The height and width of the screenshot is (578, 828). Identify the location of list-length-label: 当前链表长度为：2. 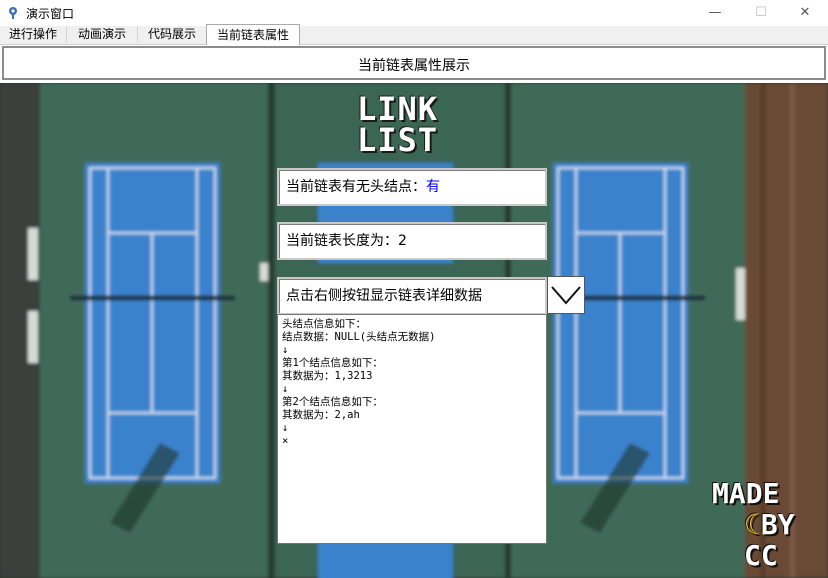
(346, 241).